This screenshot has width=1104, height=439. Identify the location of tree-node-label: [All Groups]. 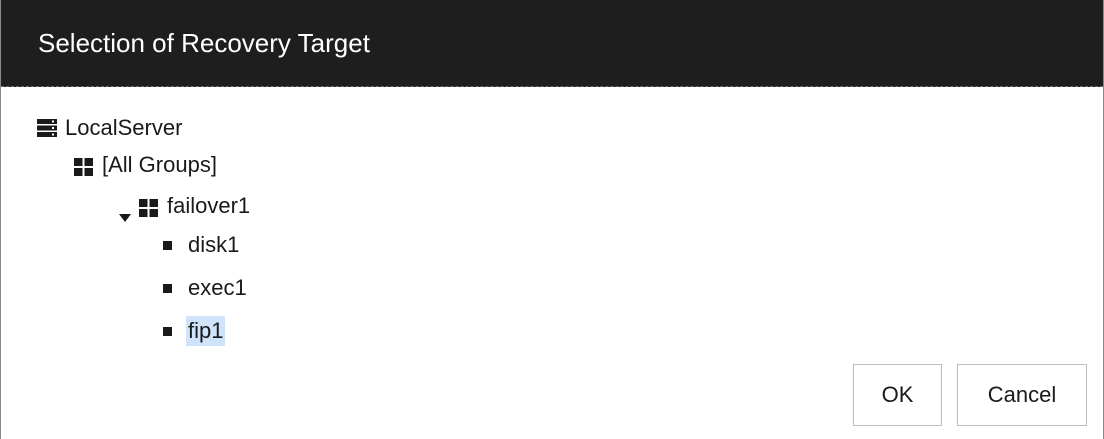
(159, 164).